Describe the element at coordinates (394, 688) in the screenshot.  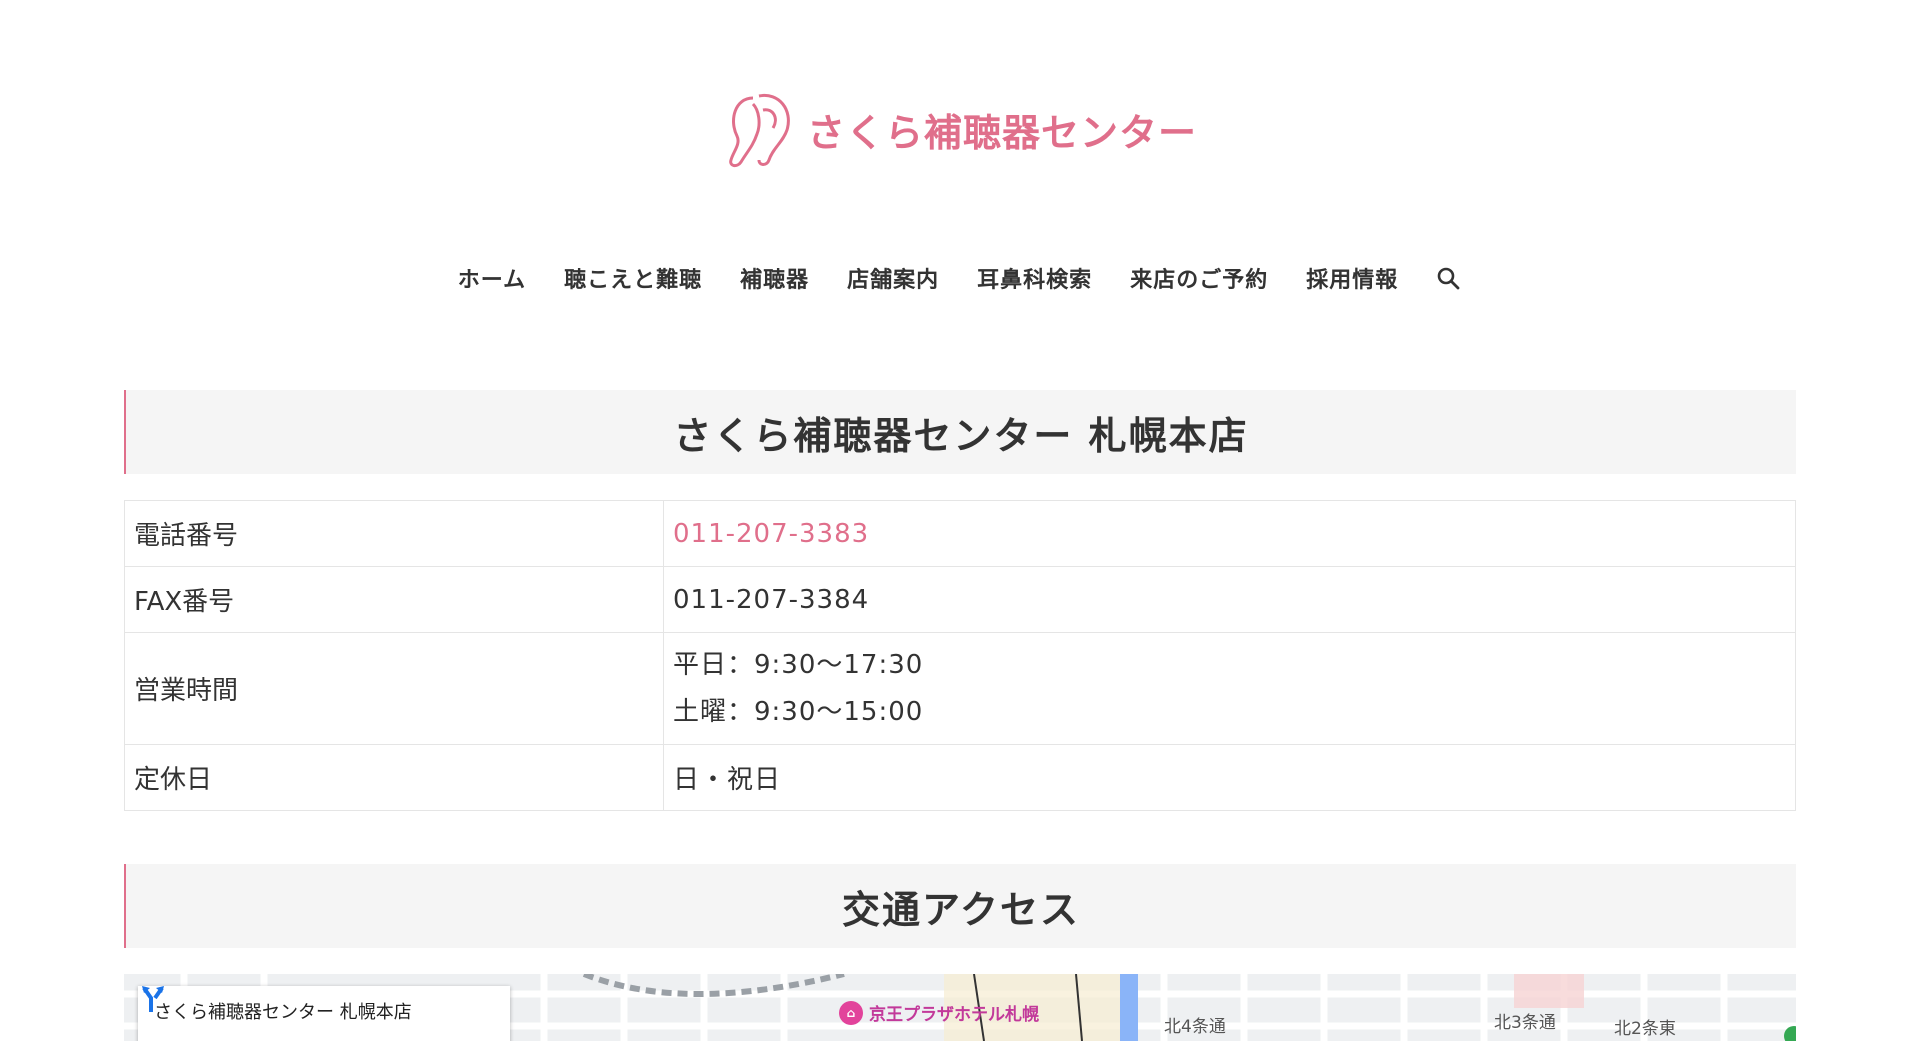
I see `hours-label: 営業時間` at that location.